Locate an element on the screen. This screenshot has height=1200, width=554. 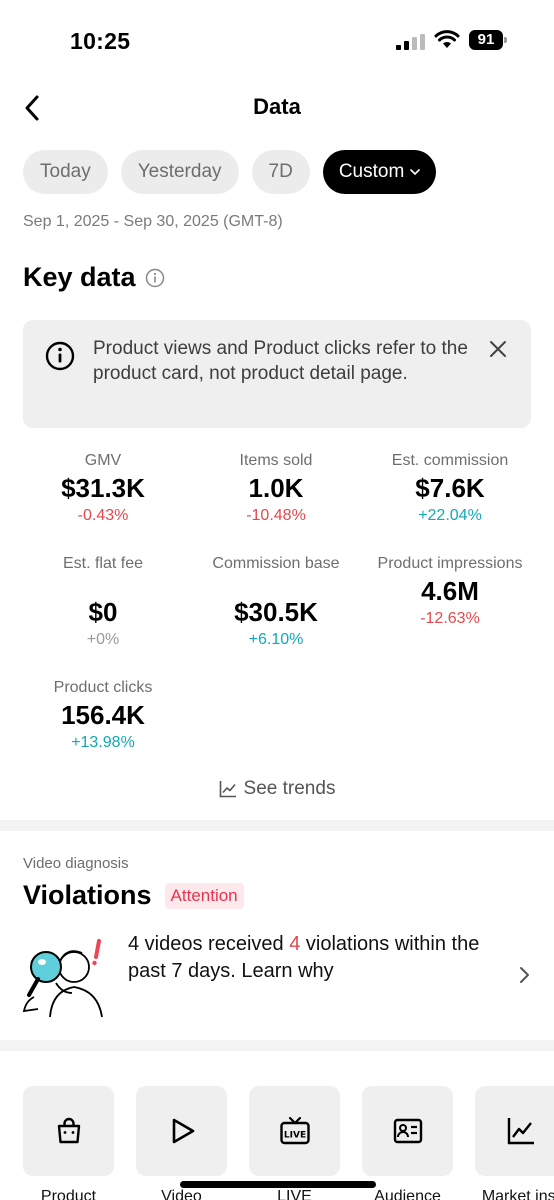
status-bar: 10:25 91 is located at coordinates (277, 41).